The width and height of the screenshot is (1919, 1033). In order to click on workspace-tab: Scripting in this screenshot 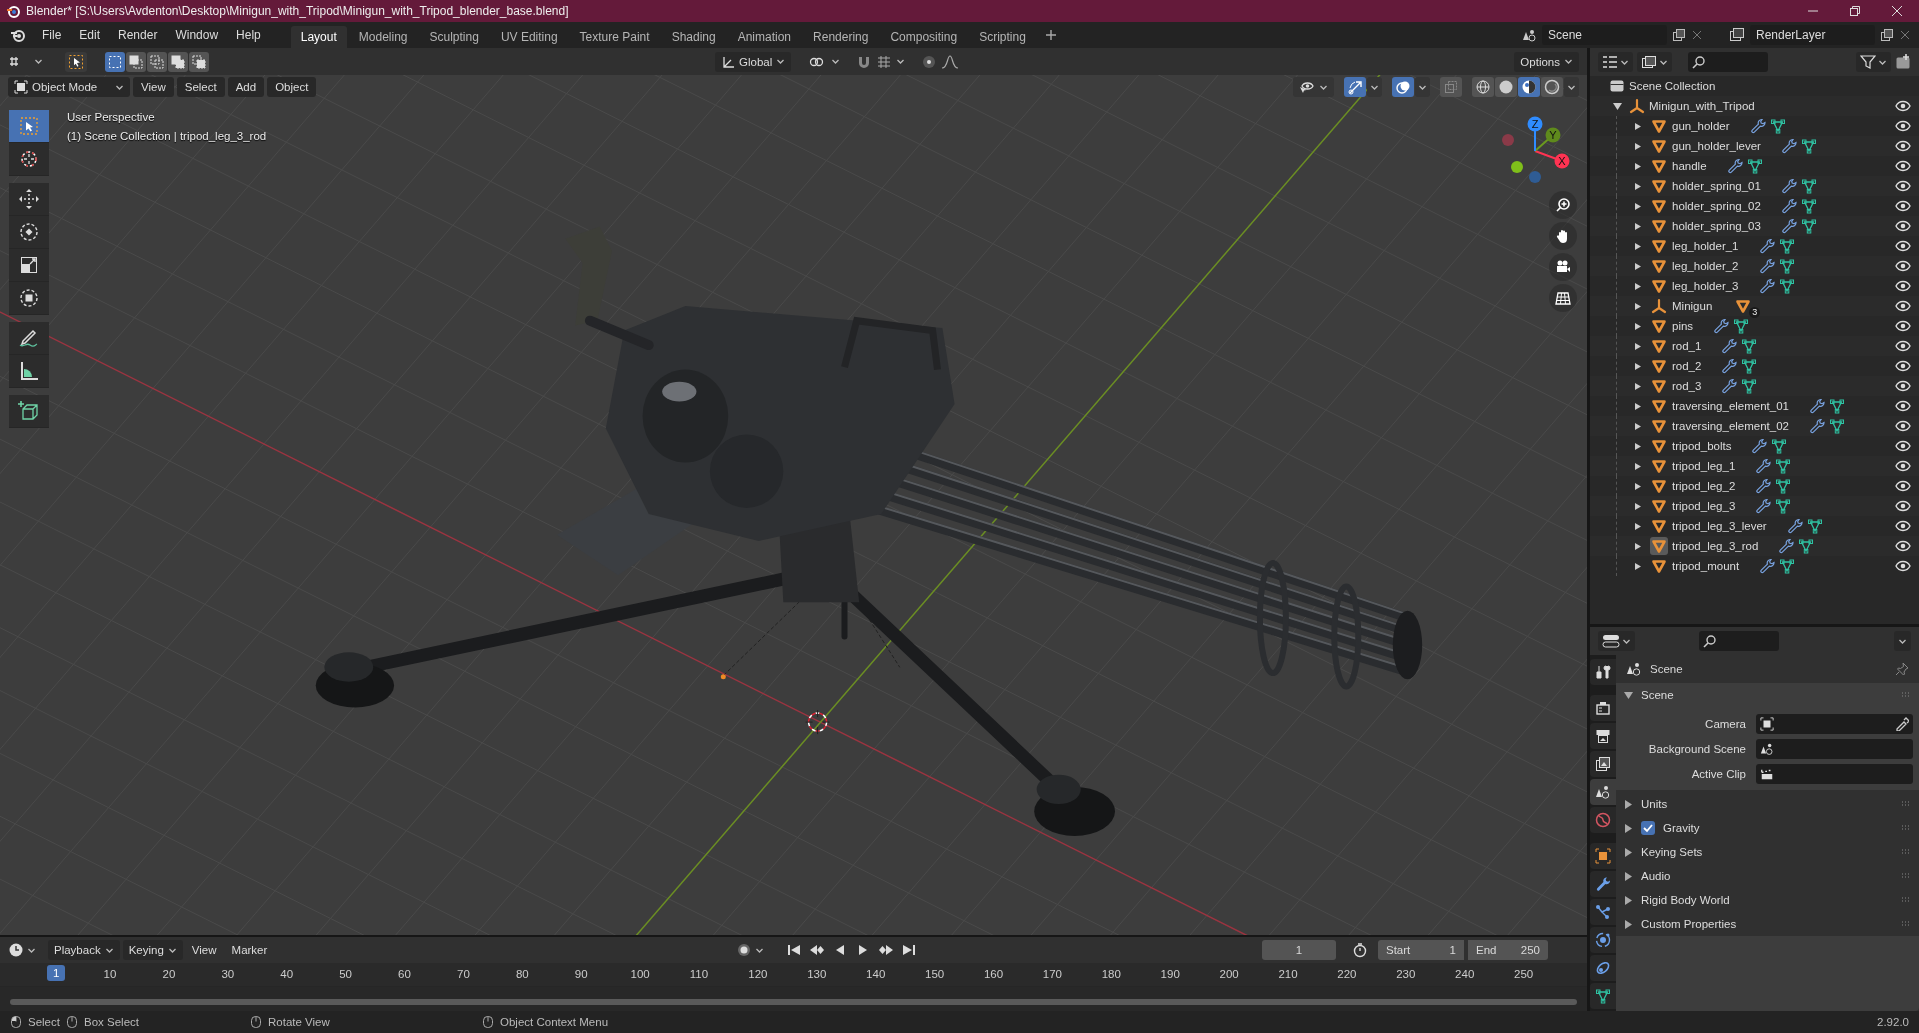, I will do `click(1002, 37)`.